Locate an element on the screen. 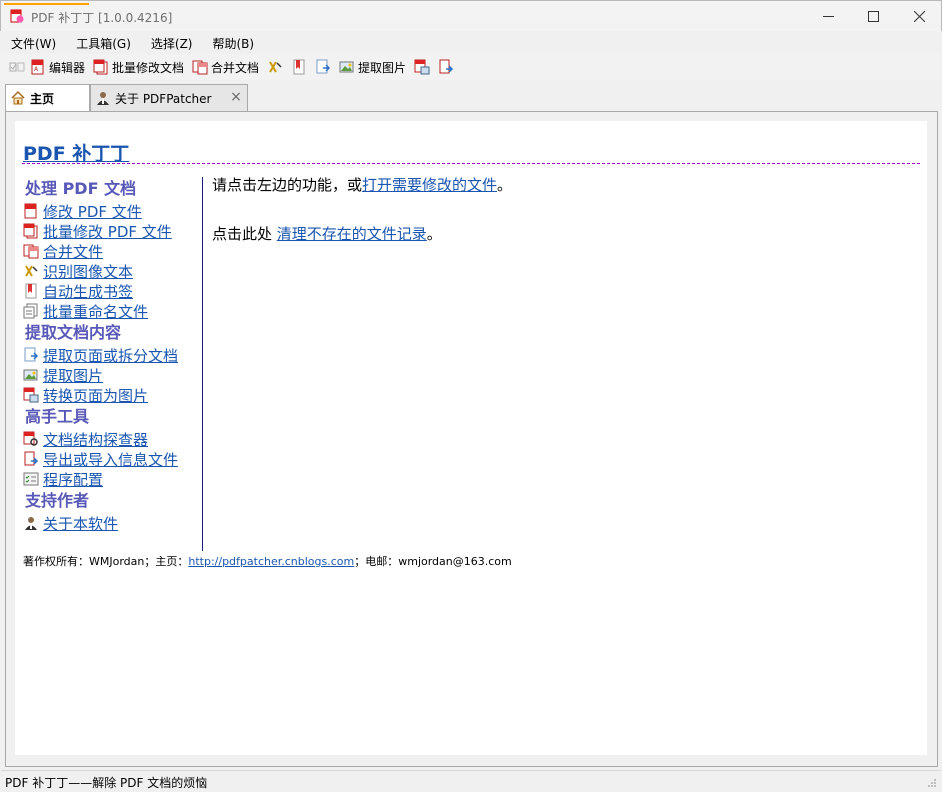 This screenshot has width=942, height=792. minimize-button is located at coordinates (828, 16).